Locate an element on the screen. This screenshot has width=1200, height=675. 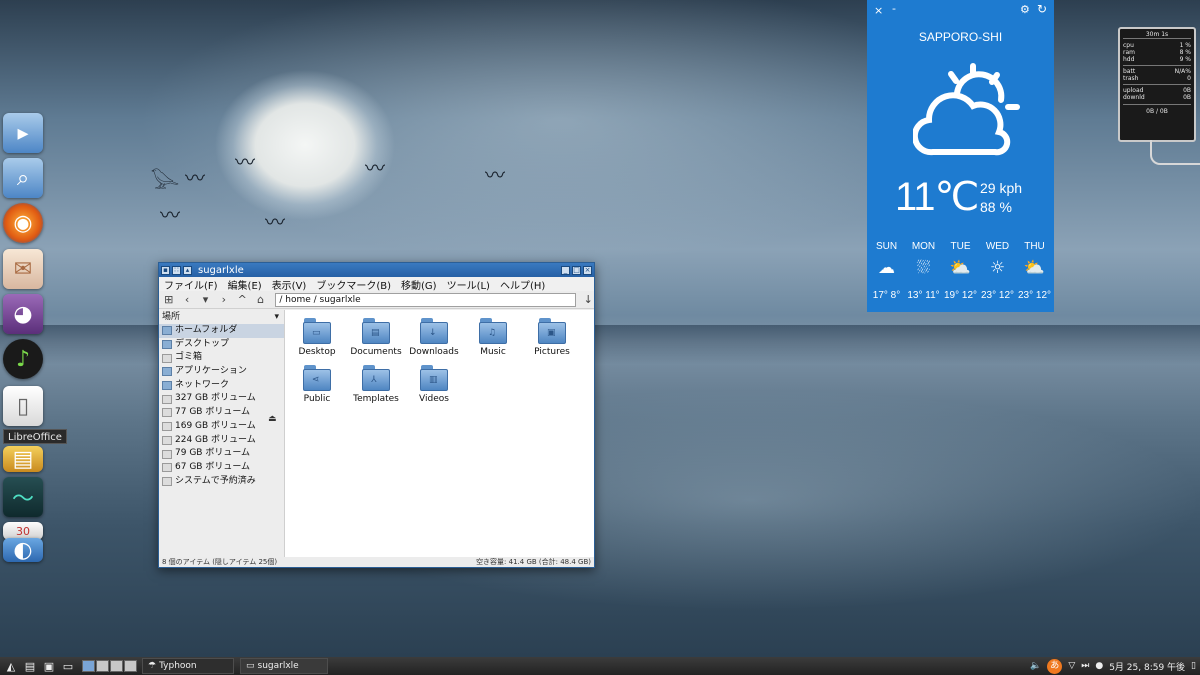
window-stick-icon: ∷ is located at coordinates (176, 270).